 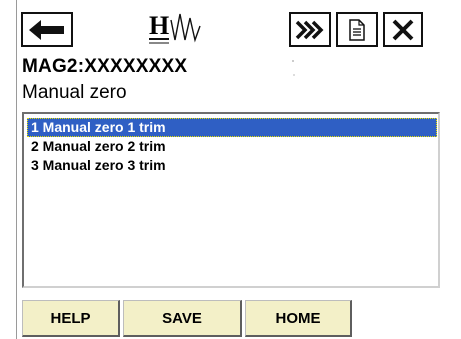 I want to click on save-button: SAVE, so click(x=182, y=318).